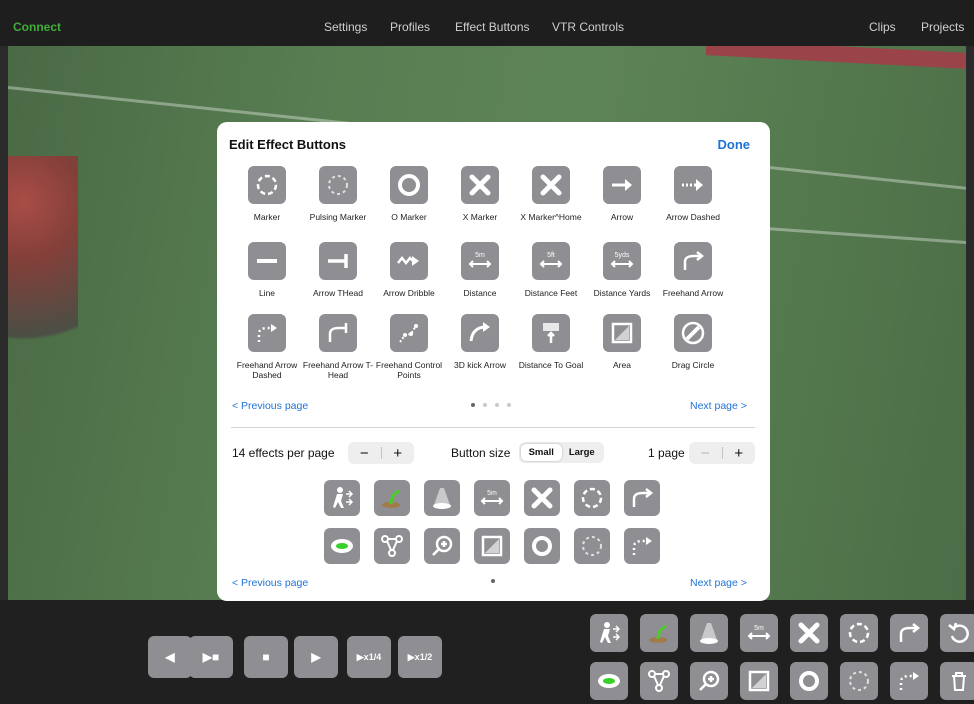  I want to click on effect-x-marker: X Marker, so click(480, 194).